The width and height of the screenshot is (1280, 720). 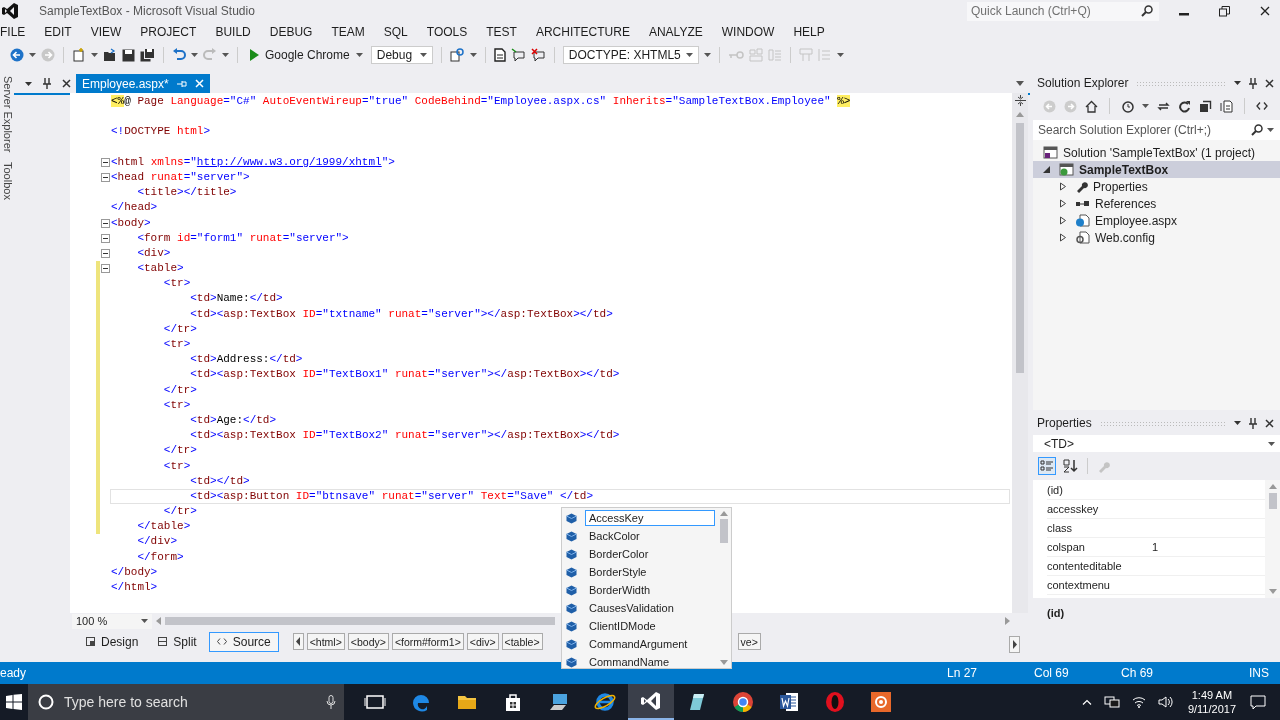 What do you see at coordinates (1211, 709) in the screenshot?
I see `clock-date: 9/11/2017` at bounding box center [1211, 709].